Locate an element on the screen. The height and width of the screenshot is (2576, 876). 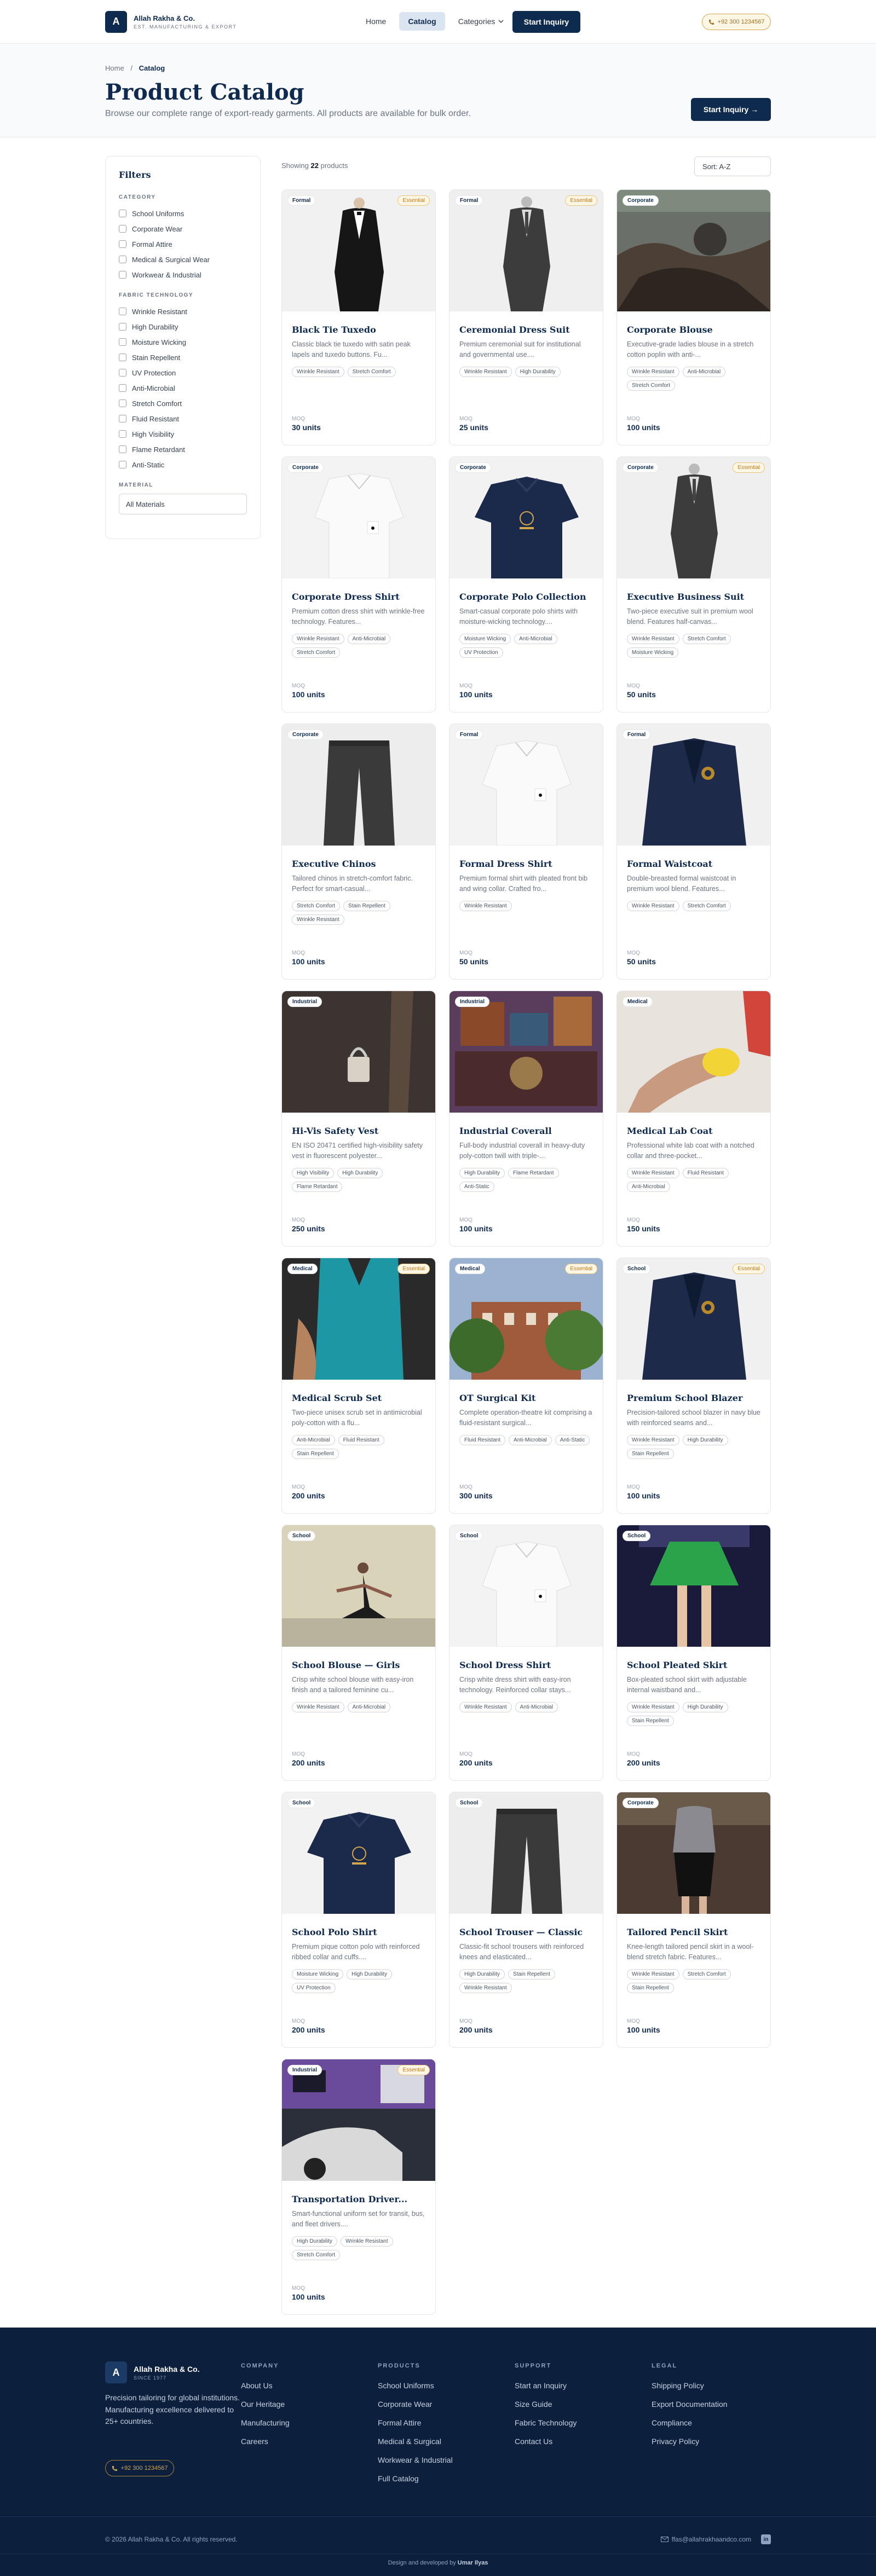
fabric-option: High Visibility is located at coordinates (183, 434).